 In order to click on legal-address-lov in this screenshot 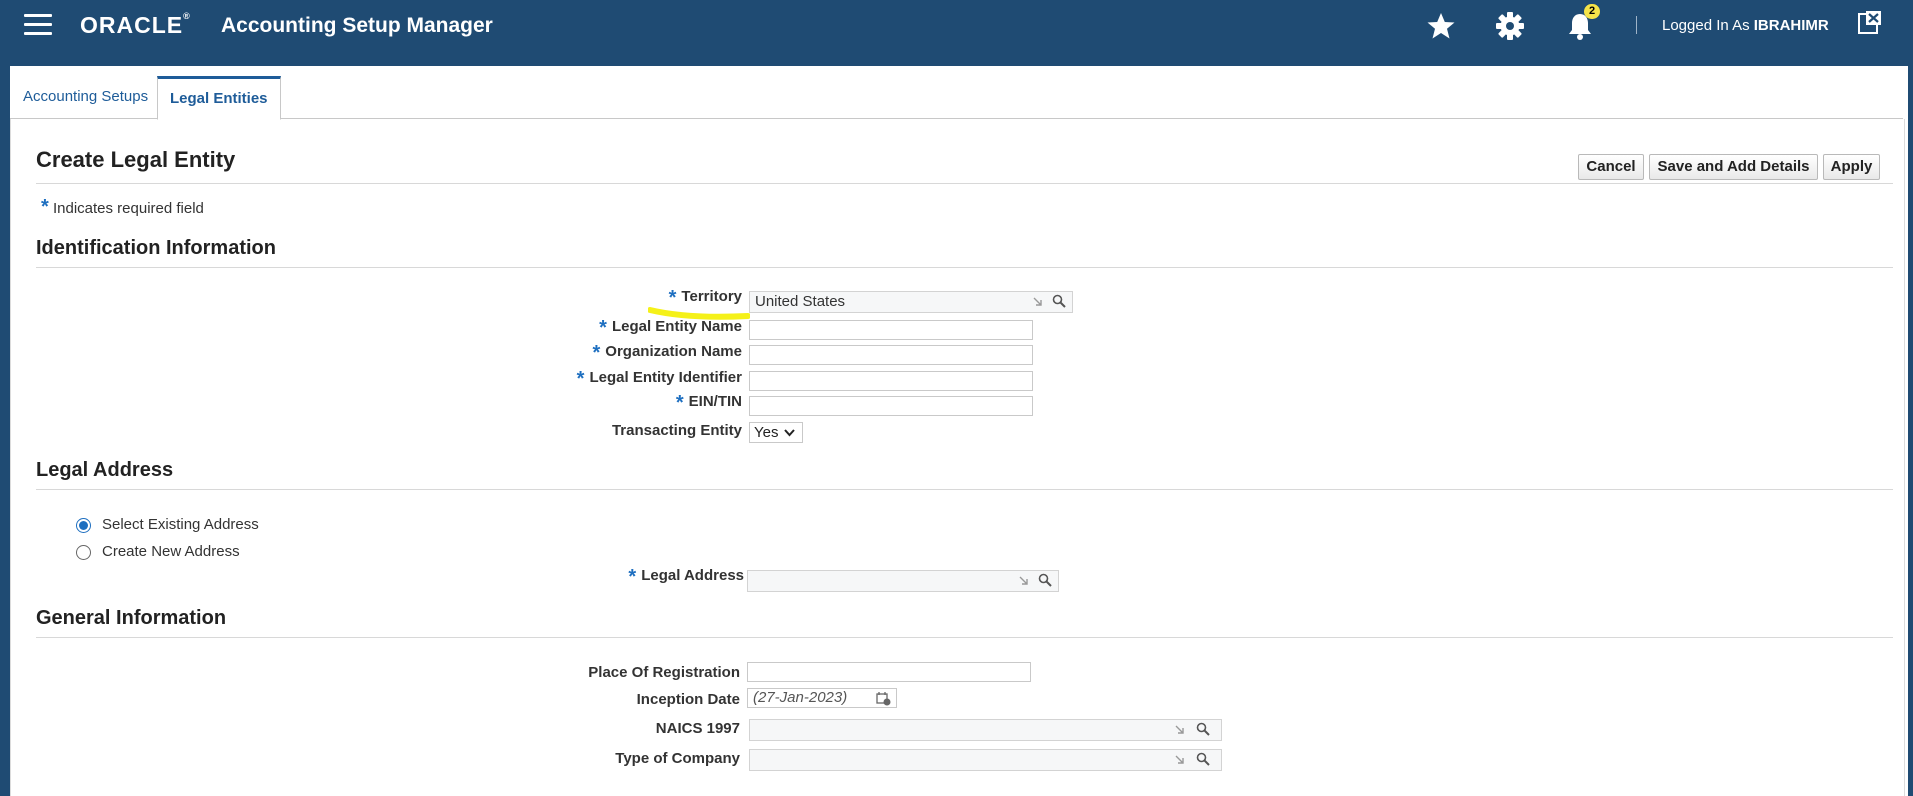, I will do `click(903, 581)`.